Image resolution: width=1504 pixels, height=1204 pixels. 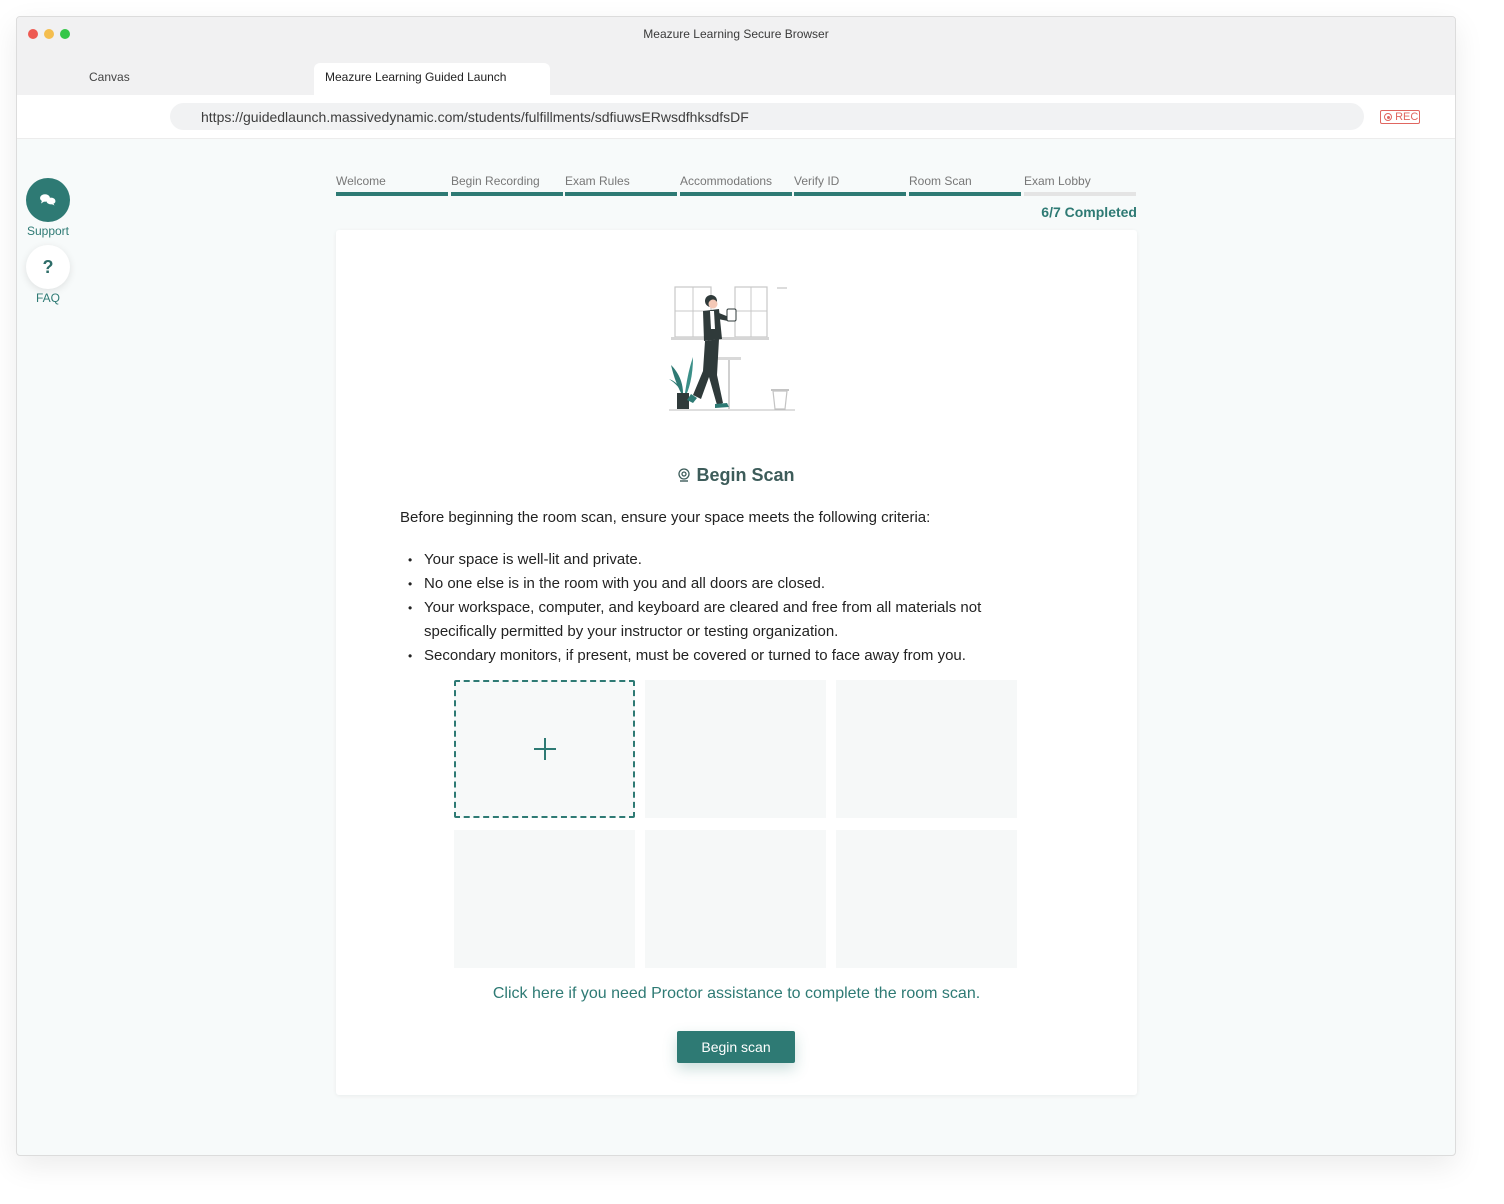 I want to click on webcam-icon, so click(x=684, y=475).